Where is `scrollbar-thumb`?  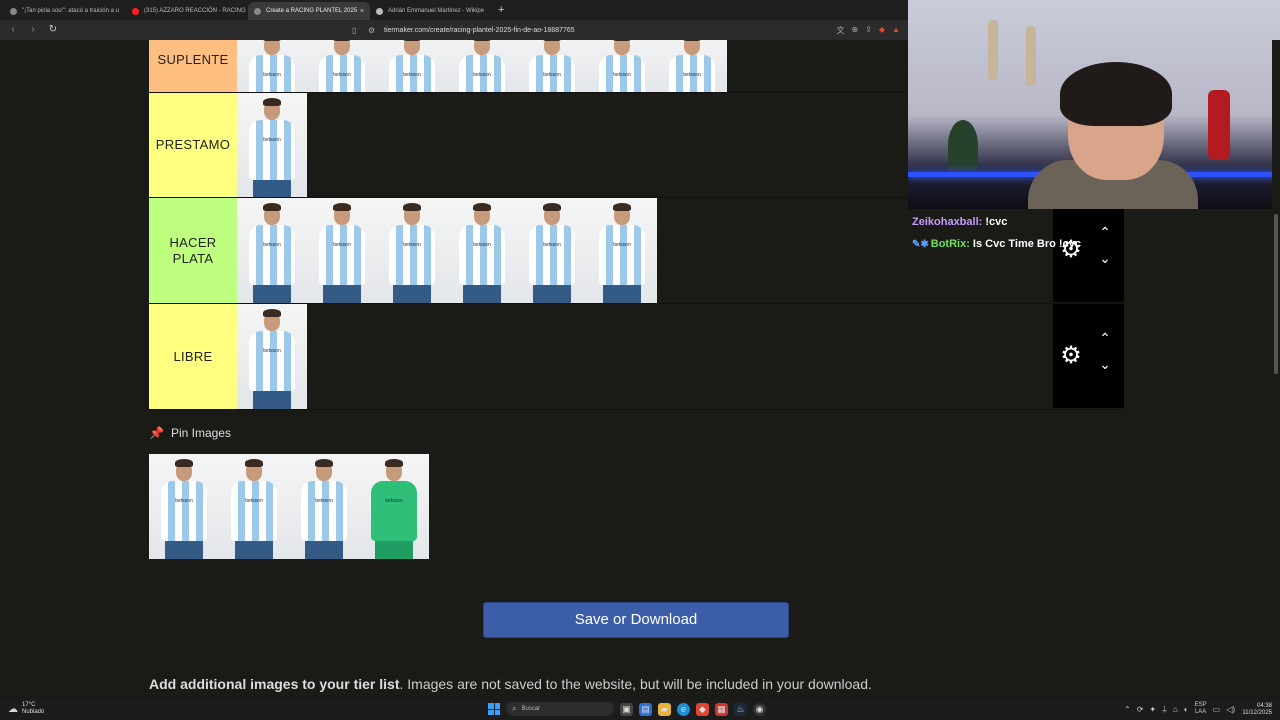
scrollbar-thumb is located at coordinates (1276, 294).